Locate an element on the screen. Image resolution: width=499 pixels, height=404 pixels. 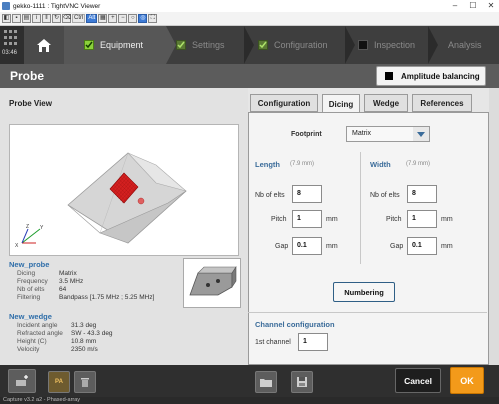
step-equipment: Equipment is located at coordinates (115, 45).